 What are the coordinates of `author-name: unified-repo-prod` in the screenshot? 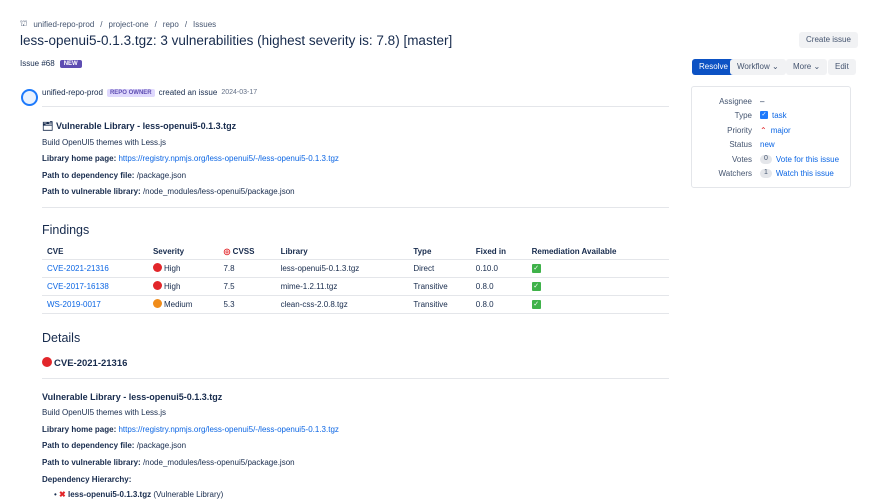 It's located at (72, 92).